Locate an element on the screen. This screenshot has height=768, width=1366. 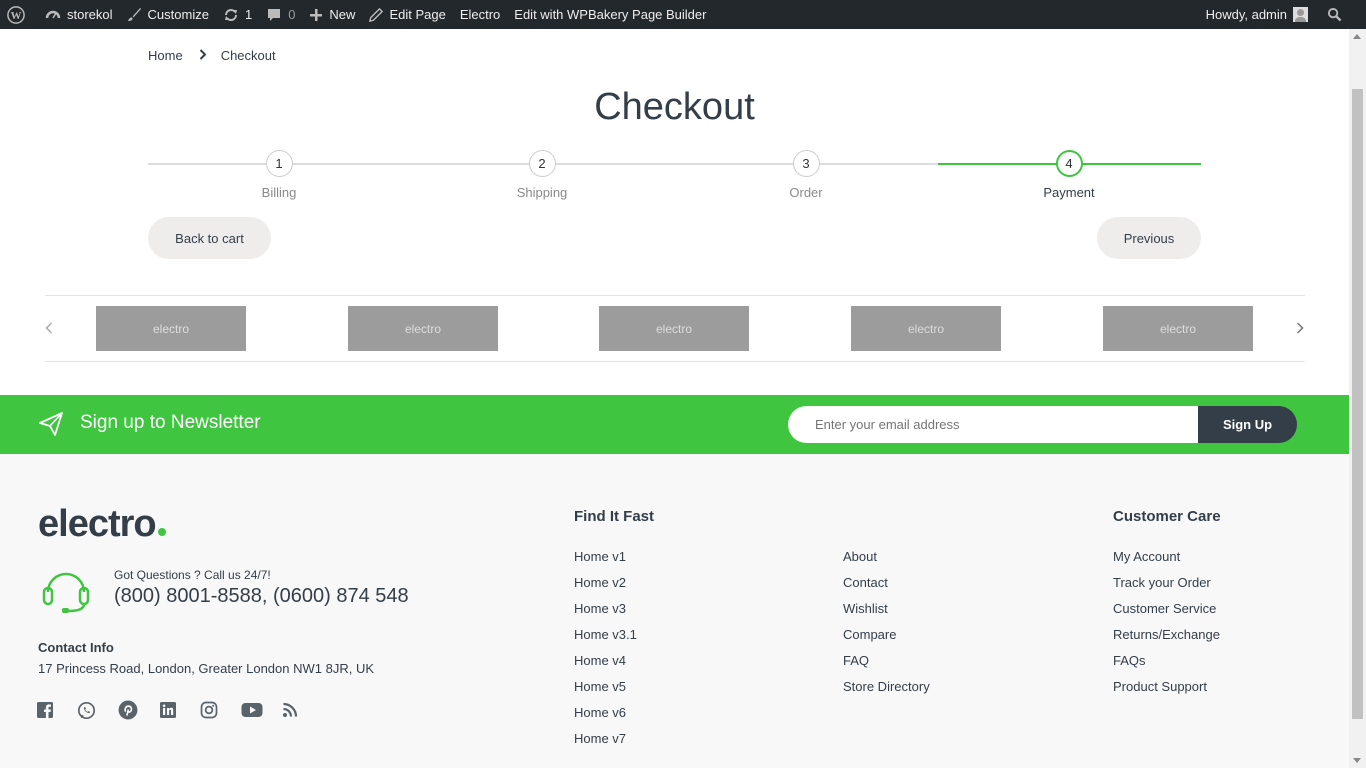
footer-link: FAQ is located at coordinates (886, 666).